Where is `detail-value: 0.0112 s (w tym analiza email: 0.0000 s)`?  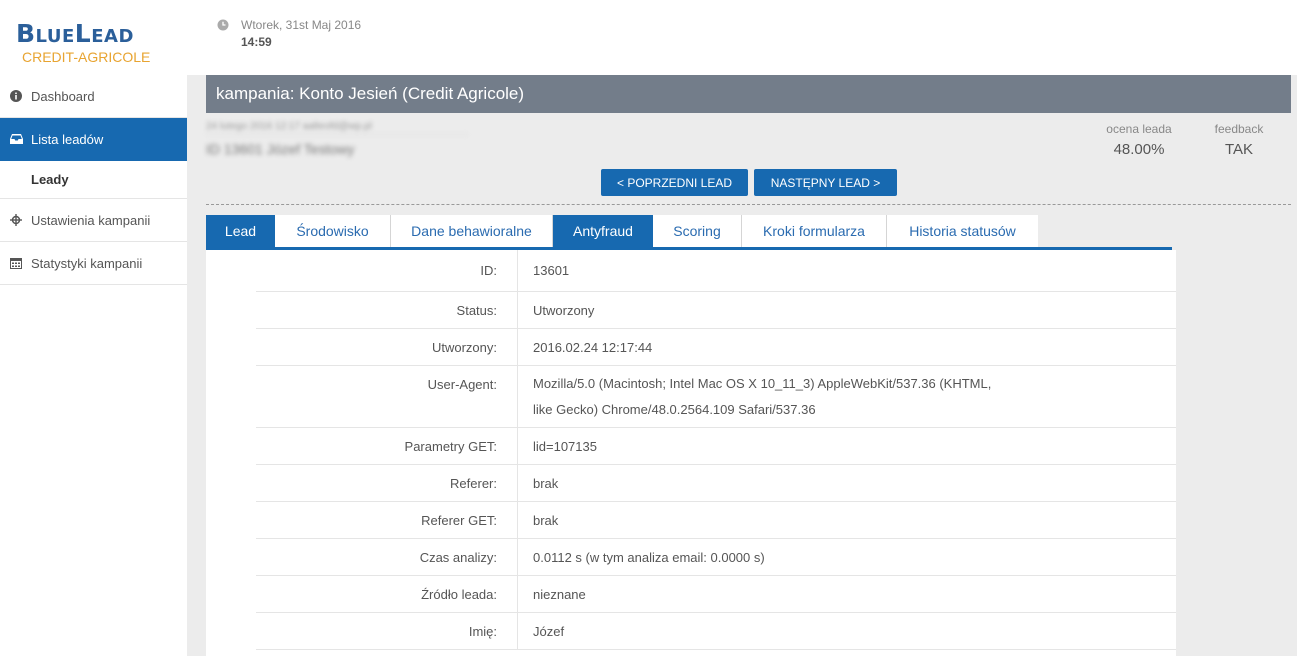 detail-value: 0.0112 s (w tym analiza email: 0.0000 s) is located at coordinates (649, 557).